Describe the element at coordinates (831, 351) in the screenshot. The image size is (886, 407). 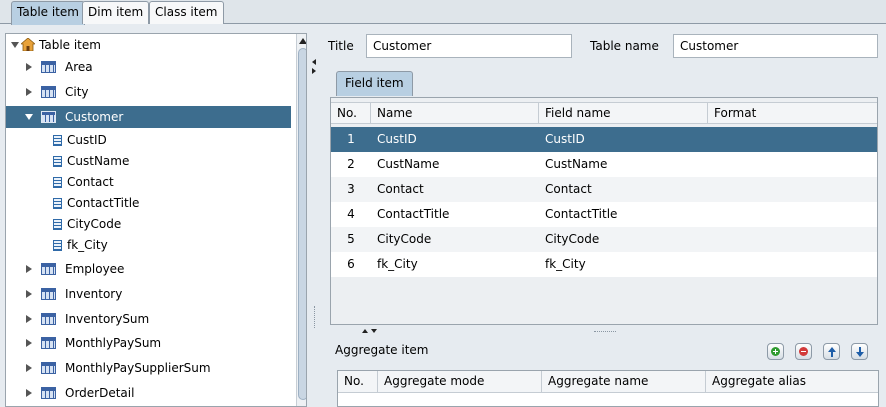
I see `move-up-button` at that location.